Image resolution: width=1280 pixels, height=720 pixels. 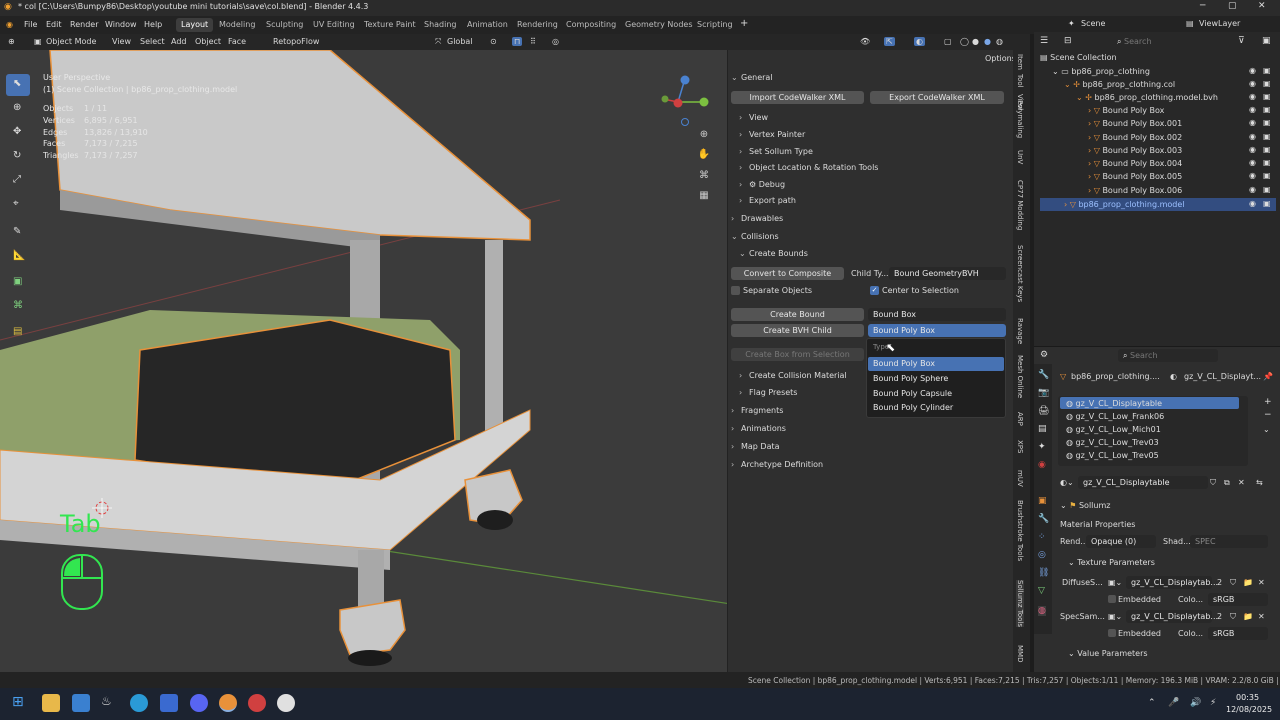 What do you see at coordinates (1043, 411) in the screenshot?
I see `output-props-icon: 🖨` at bounding box center [1043, 411].